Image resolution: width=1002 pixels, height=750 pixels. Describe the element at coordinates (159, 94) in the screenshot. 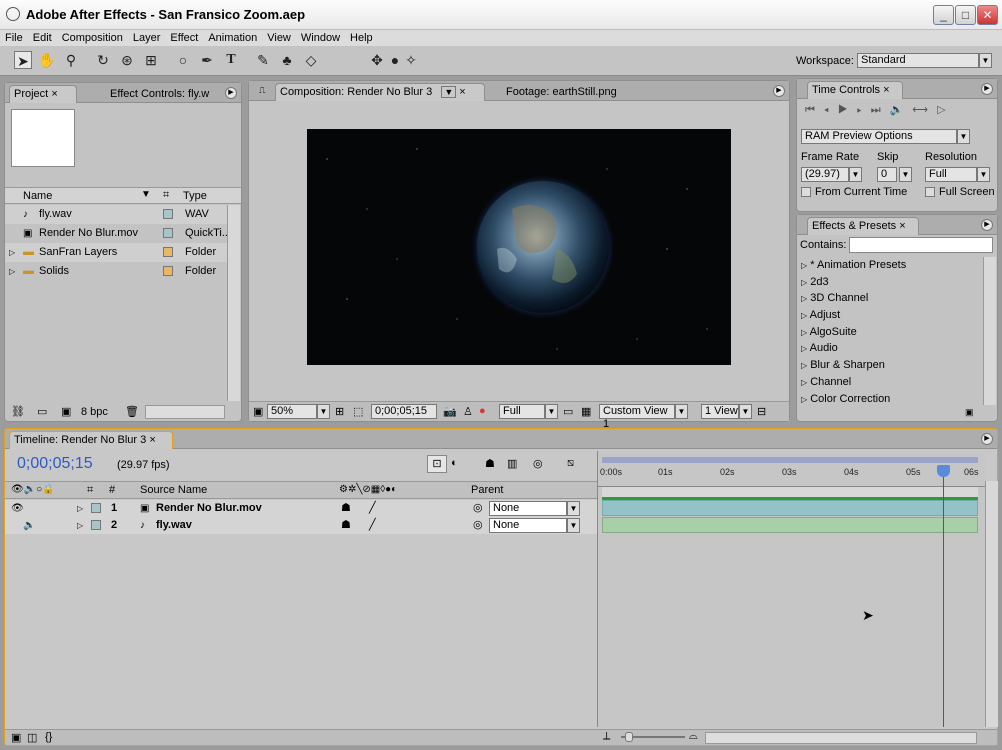

I see `tab-effect-controls: Effect Controls: fly.w` at that location.